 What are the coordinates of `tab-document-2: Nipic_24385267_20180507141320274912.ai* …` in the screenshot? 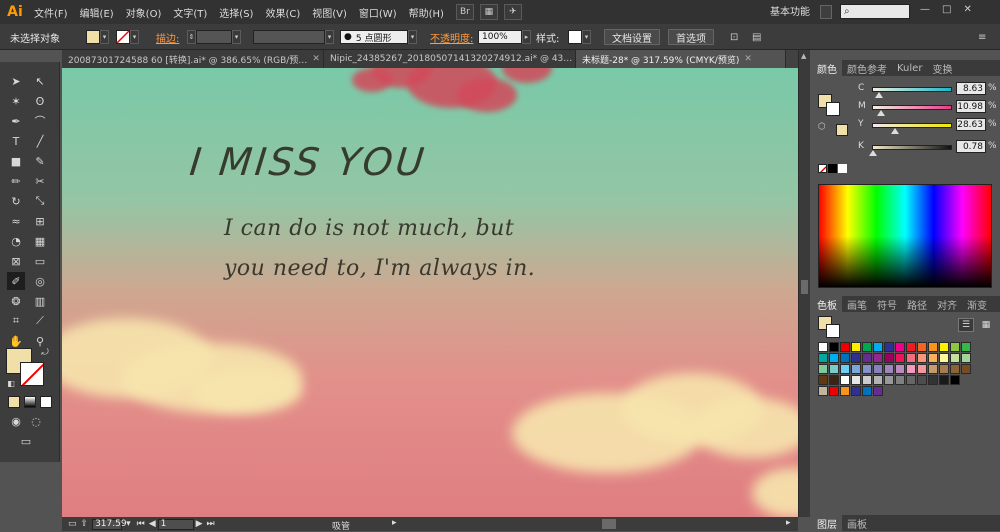 It's located at (450, 59).